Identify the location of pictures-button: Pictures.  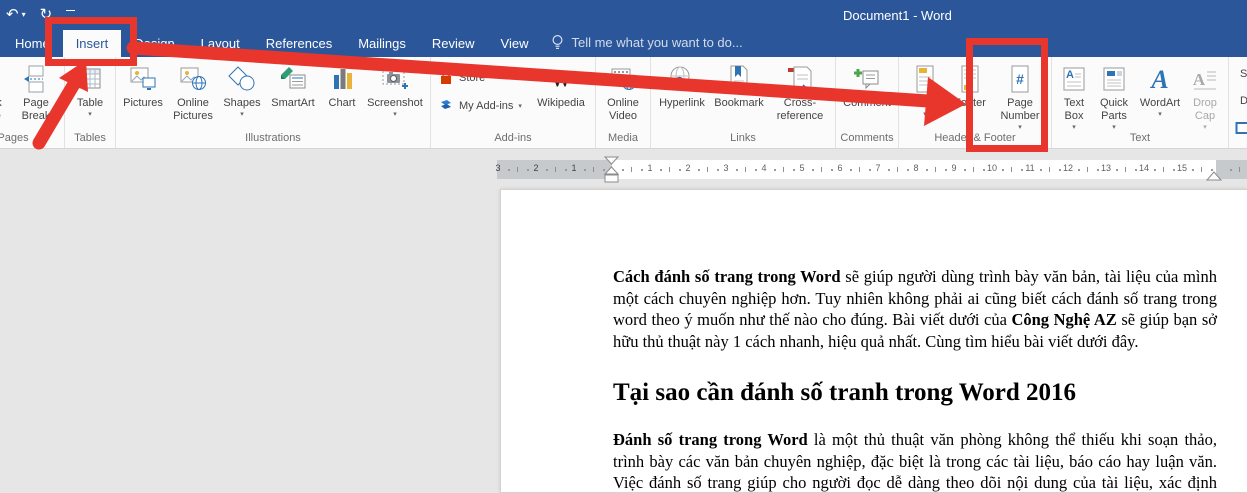
(143, 94).